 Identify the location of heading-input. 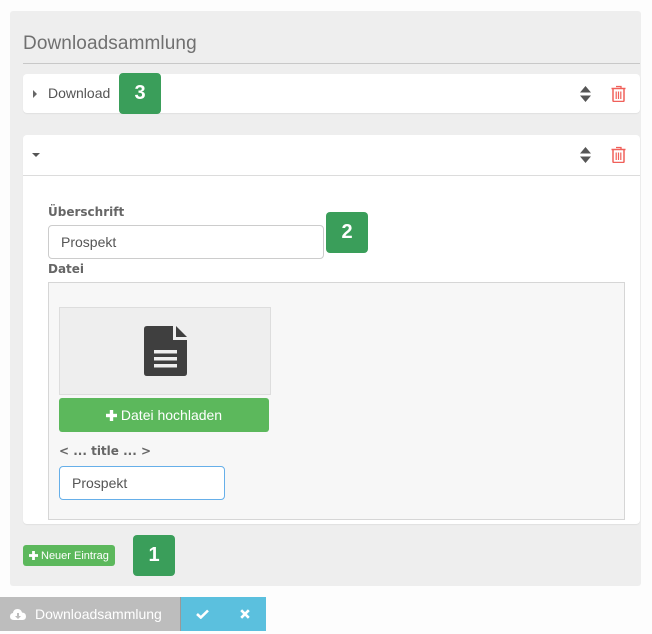
(186, 242).